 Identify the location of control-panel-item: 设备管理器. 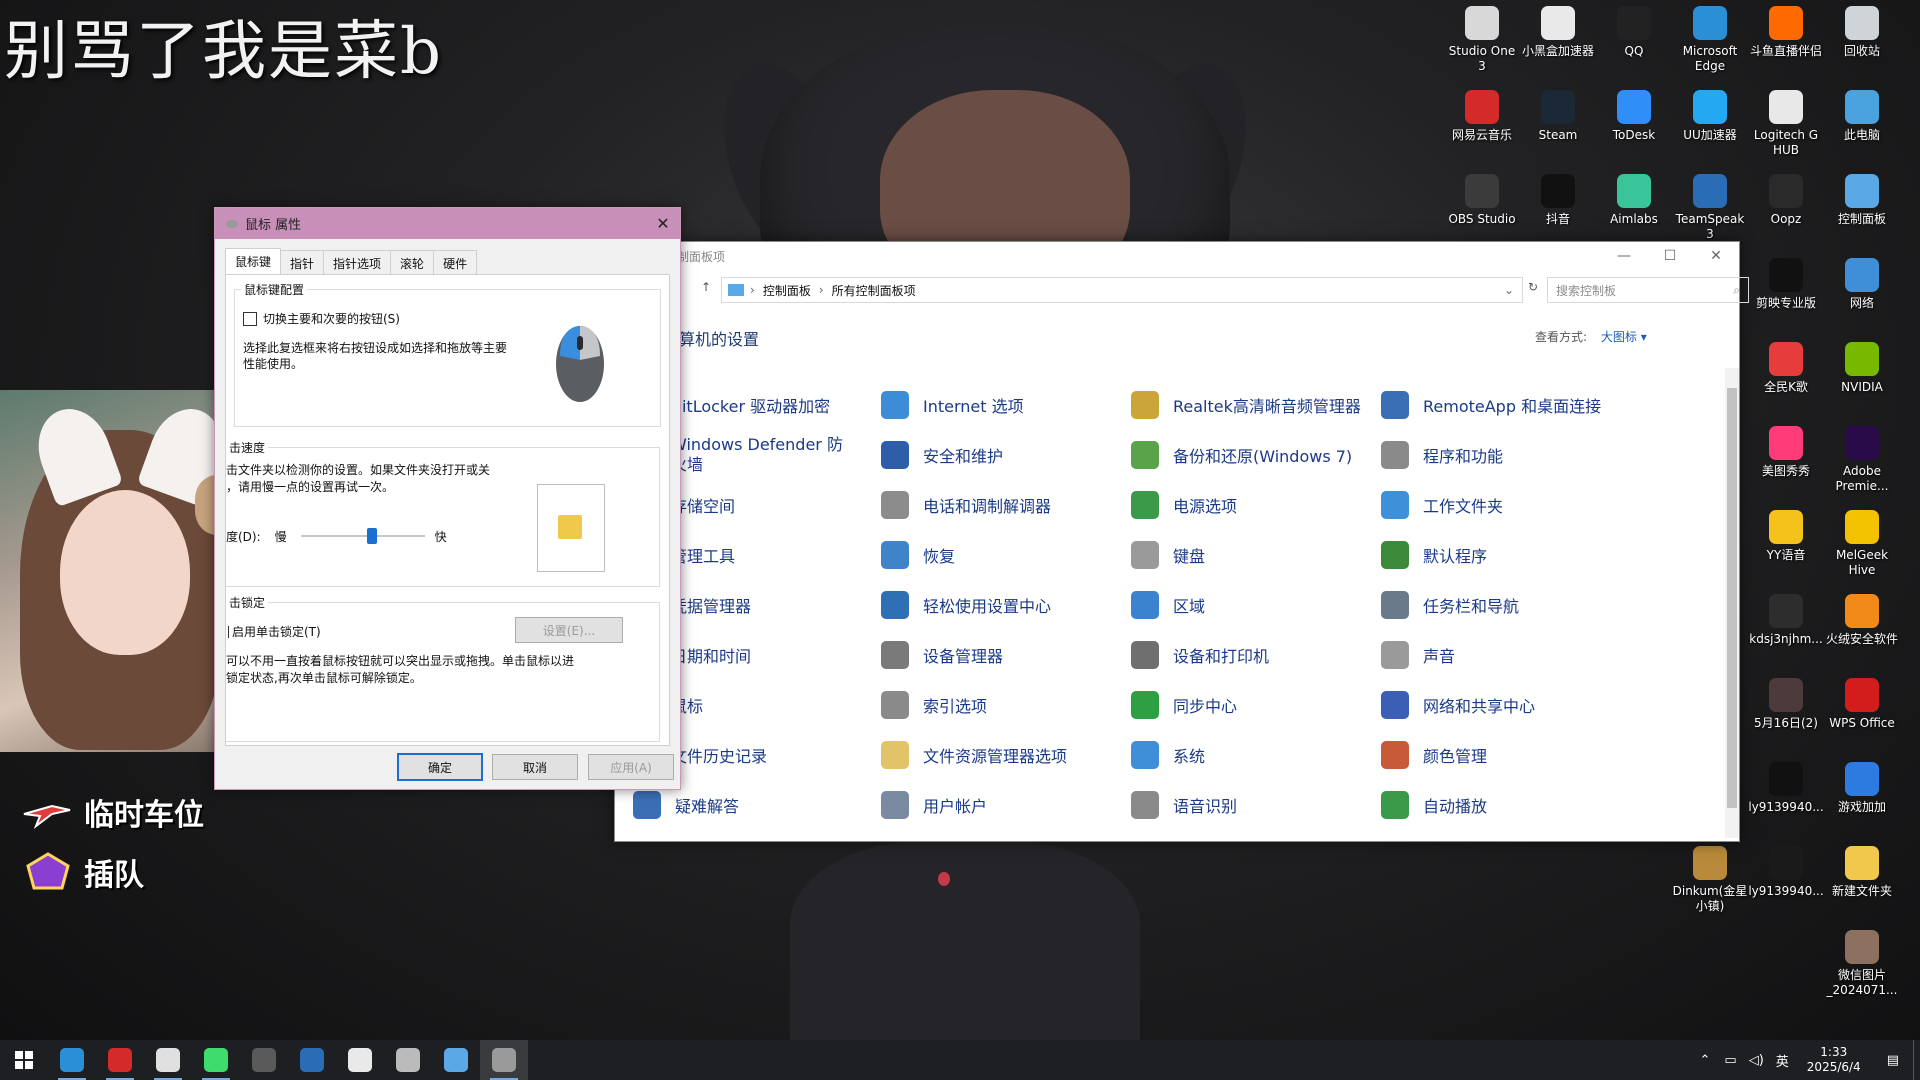
(942, 655).